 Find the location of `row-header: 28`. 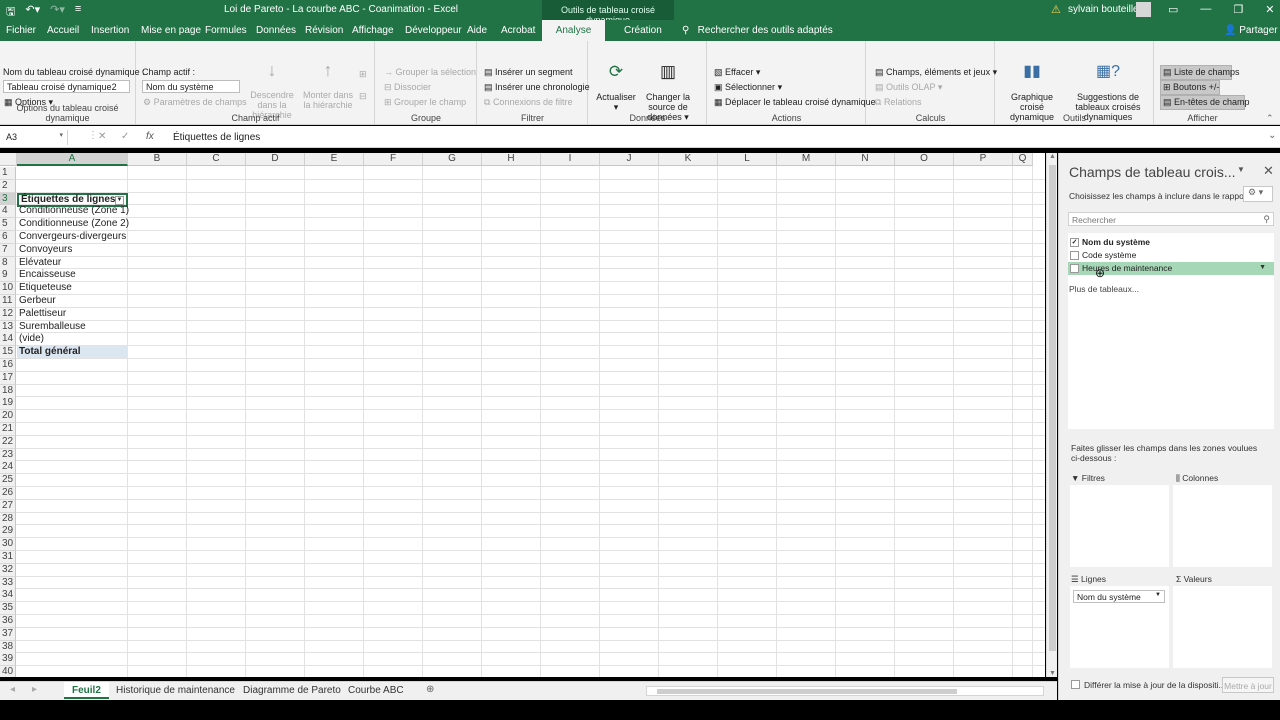

row-header: 28 is located at coordinates (8, 519).